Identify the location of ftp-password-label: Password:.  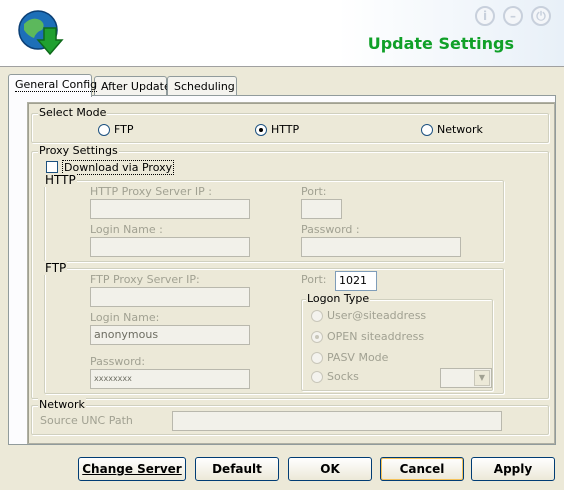
(118, 361).